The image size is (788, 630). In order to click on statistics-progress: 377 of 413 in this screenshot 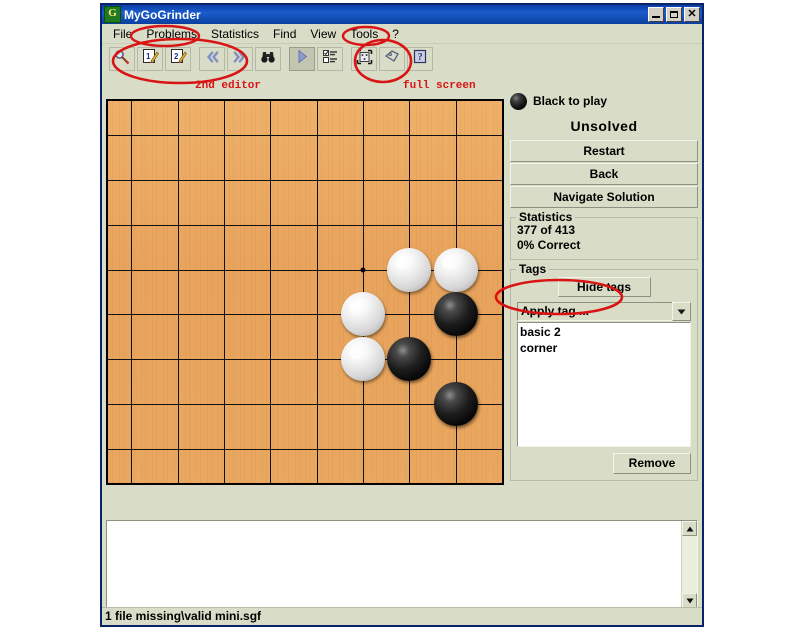, I will do `click(546, 230)`.